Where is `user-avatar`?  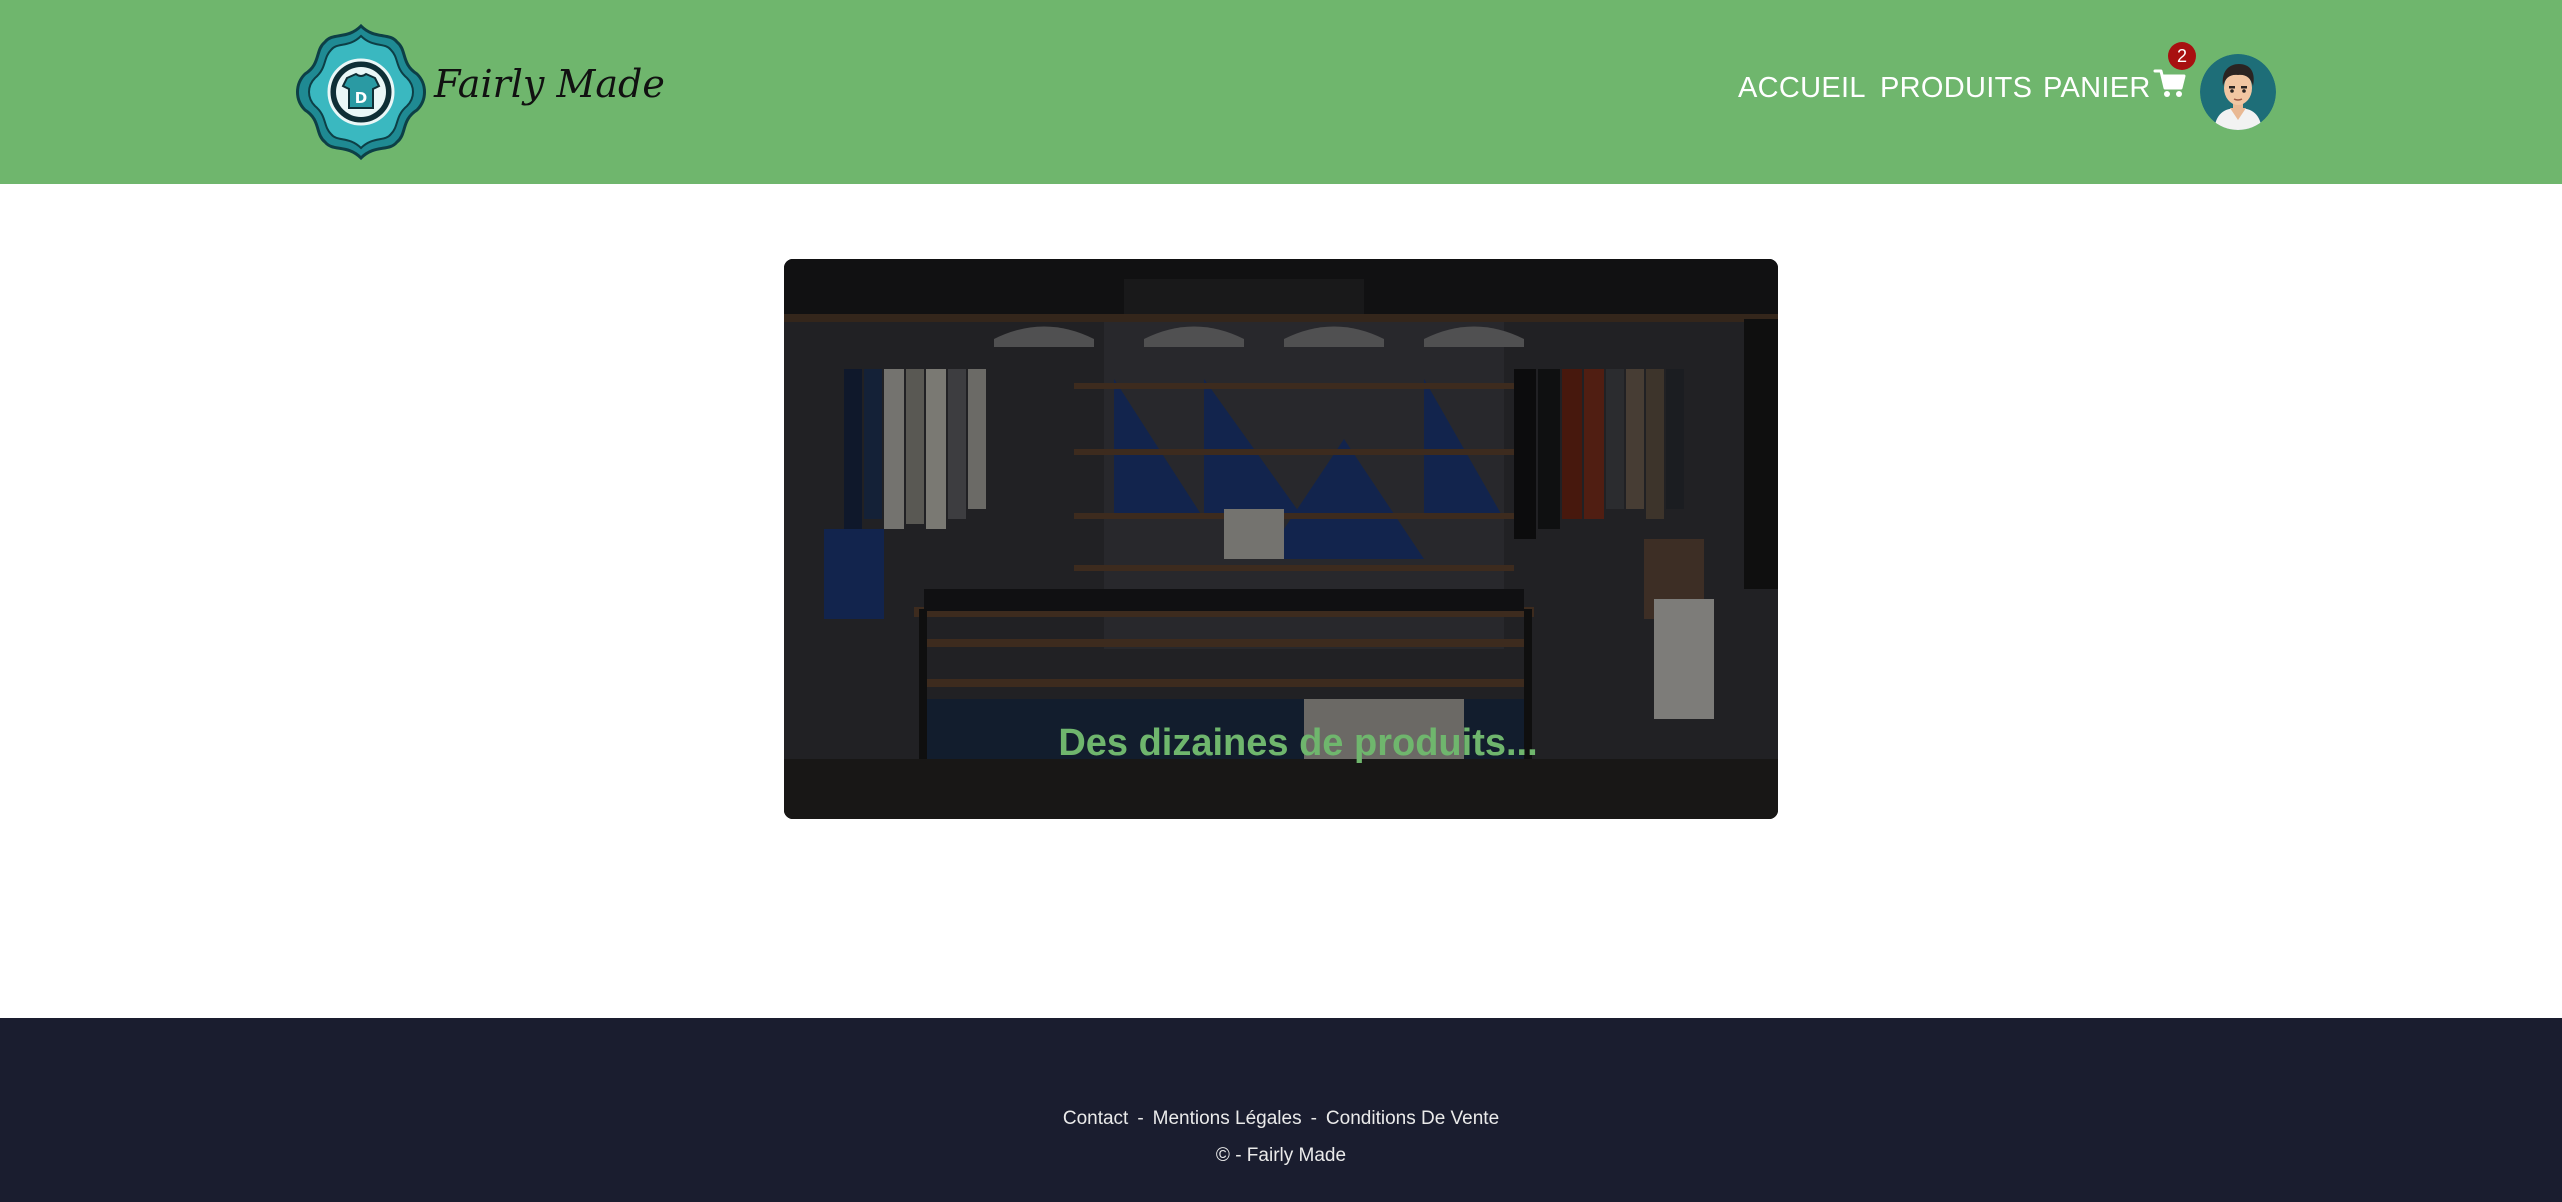 user-avatar is located at coordinates (2238, 92).